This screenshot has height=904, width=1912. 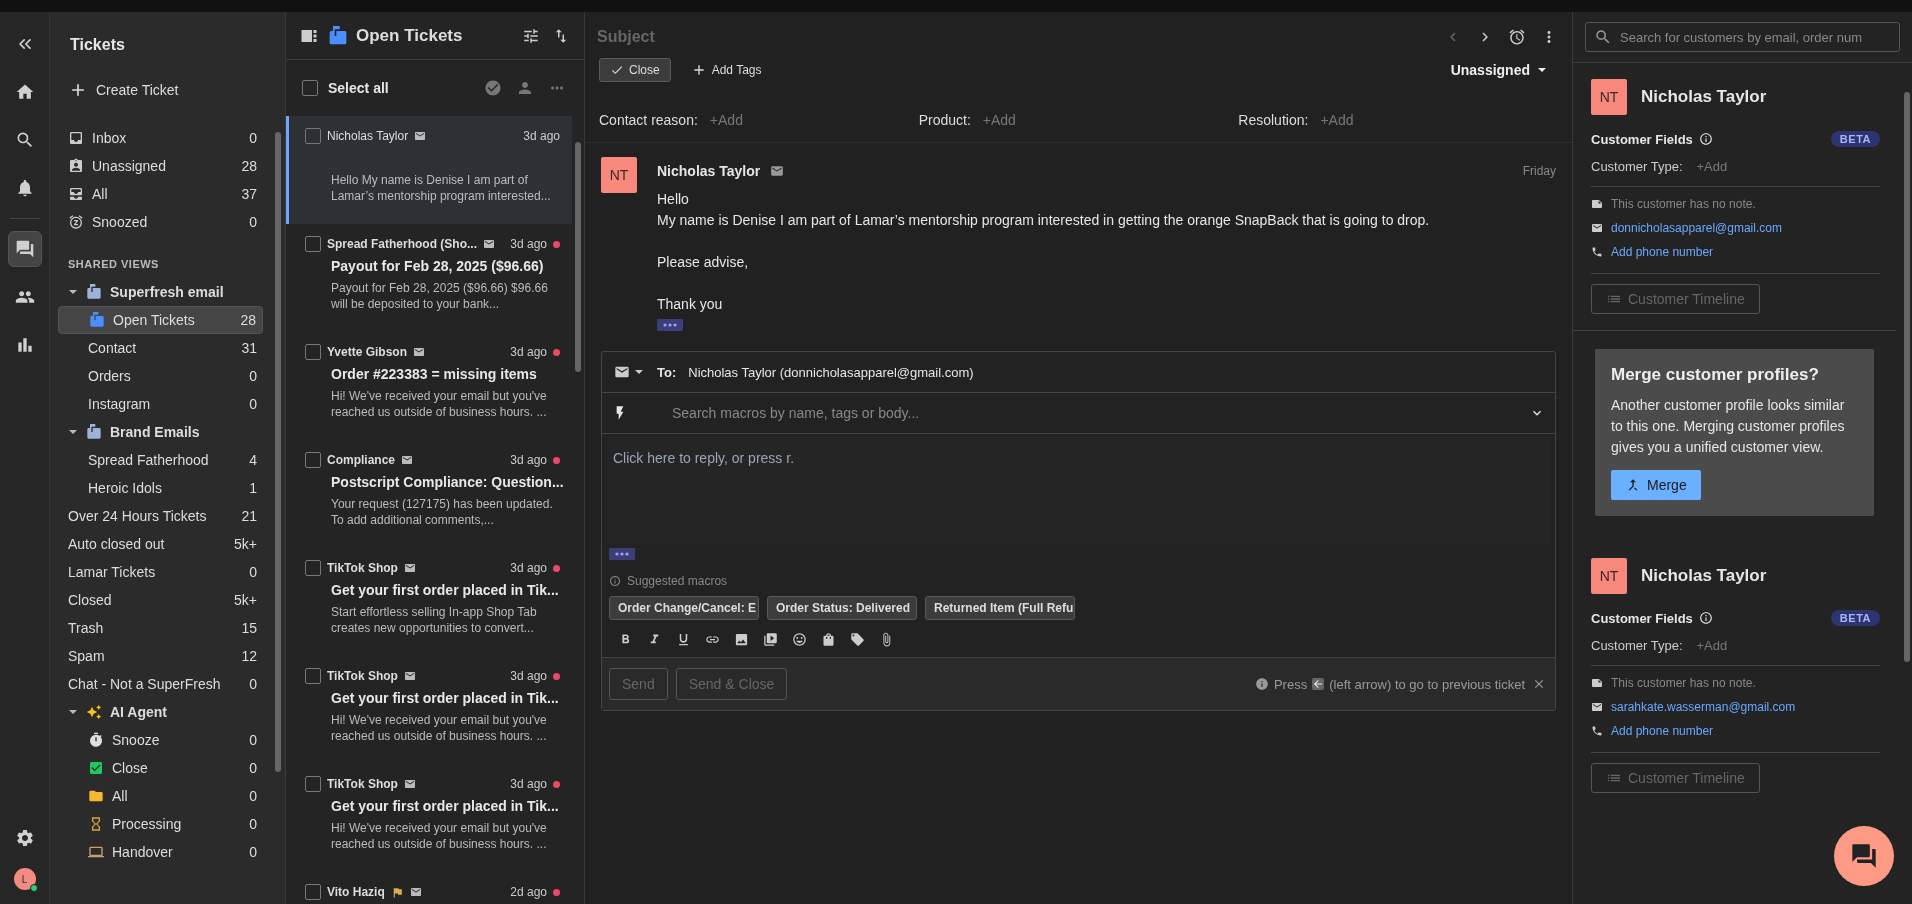 I want to click on subject-field: Subject, so click(x=1013, y=37).